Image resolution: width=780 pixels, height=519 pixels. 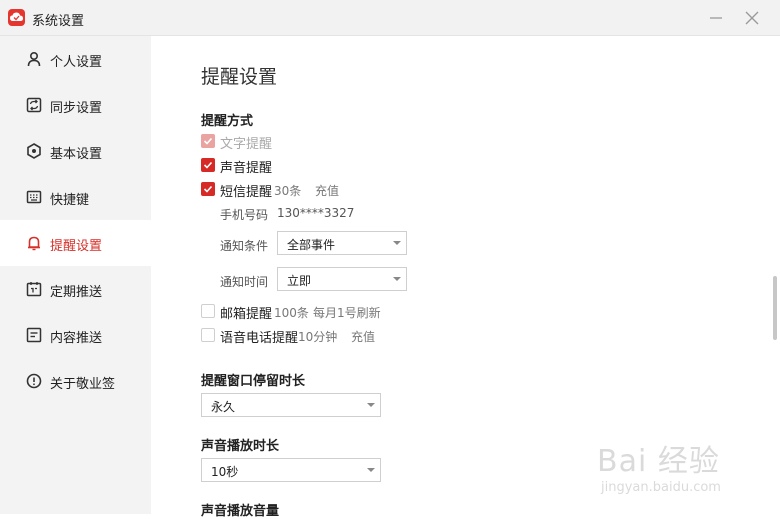 I want to click on watermark-logo: Bai 经验, so click(x=658, y=461).